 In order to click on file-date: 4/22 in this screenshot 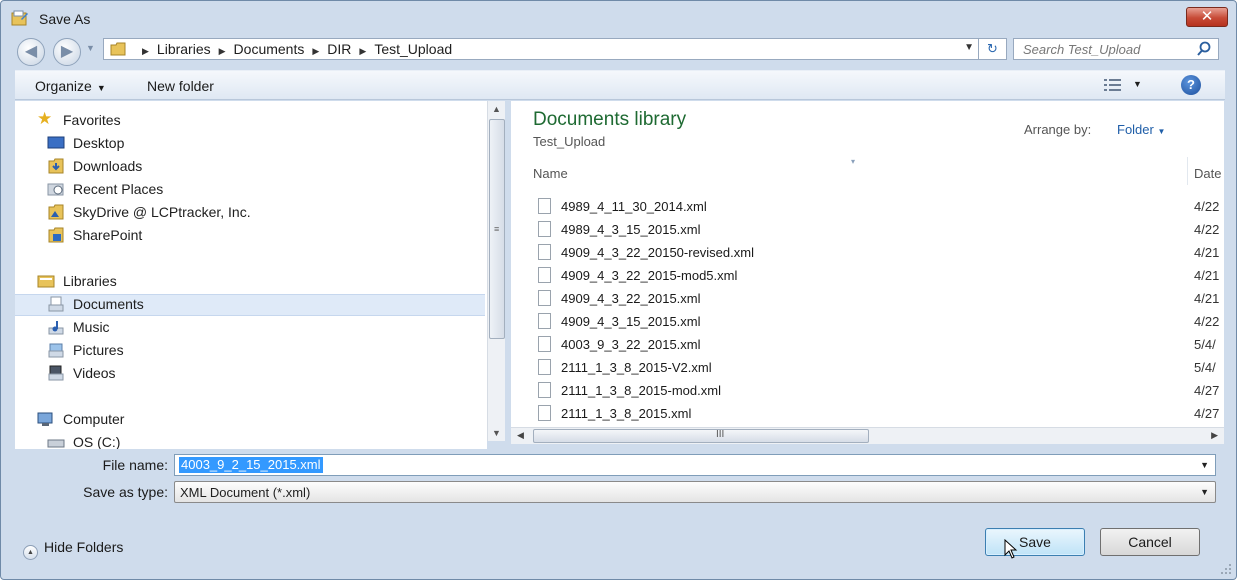, I will do `click(1207, 229)`.